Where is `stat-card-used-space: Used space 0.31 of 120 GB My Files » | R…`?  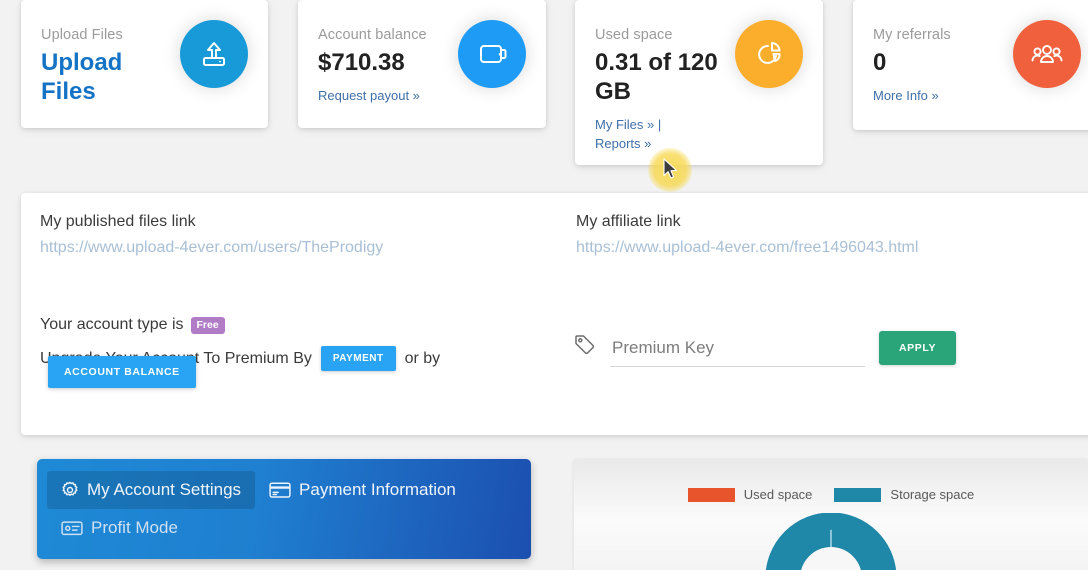 stat-card-used-space: Used space 0.31 of 120 GB My Files » | R… is located at coordinates (699, 82).